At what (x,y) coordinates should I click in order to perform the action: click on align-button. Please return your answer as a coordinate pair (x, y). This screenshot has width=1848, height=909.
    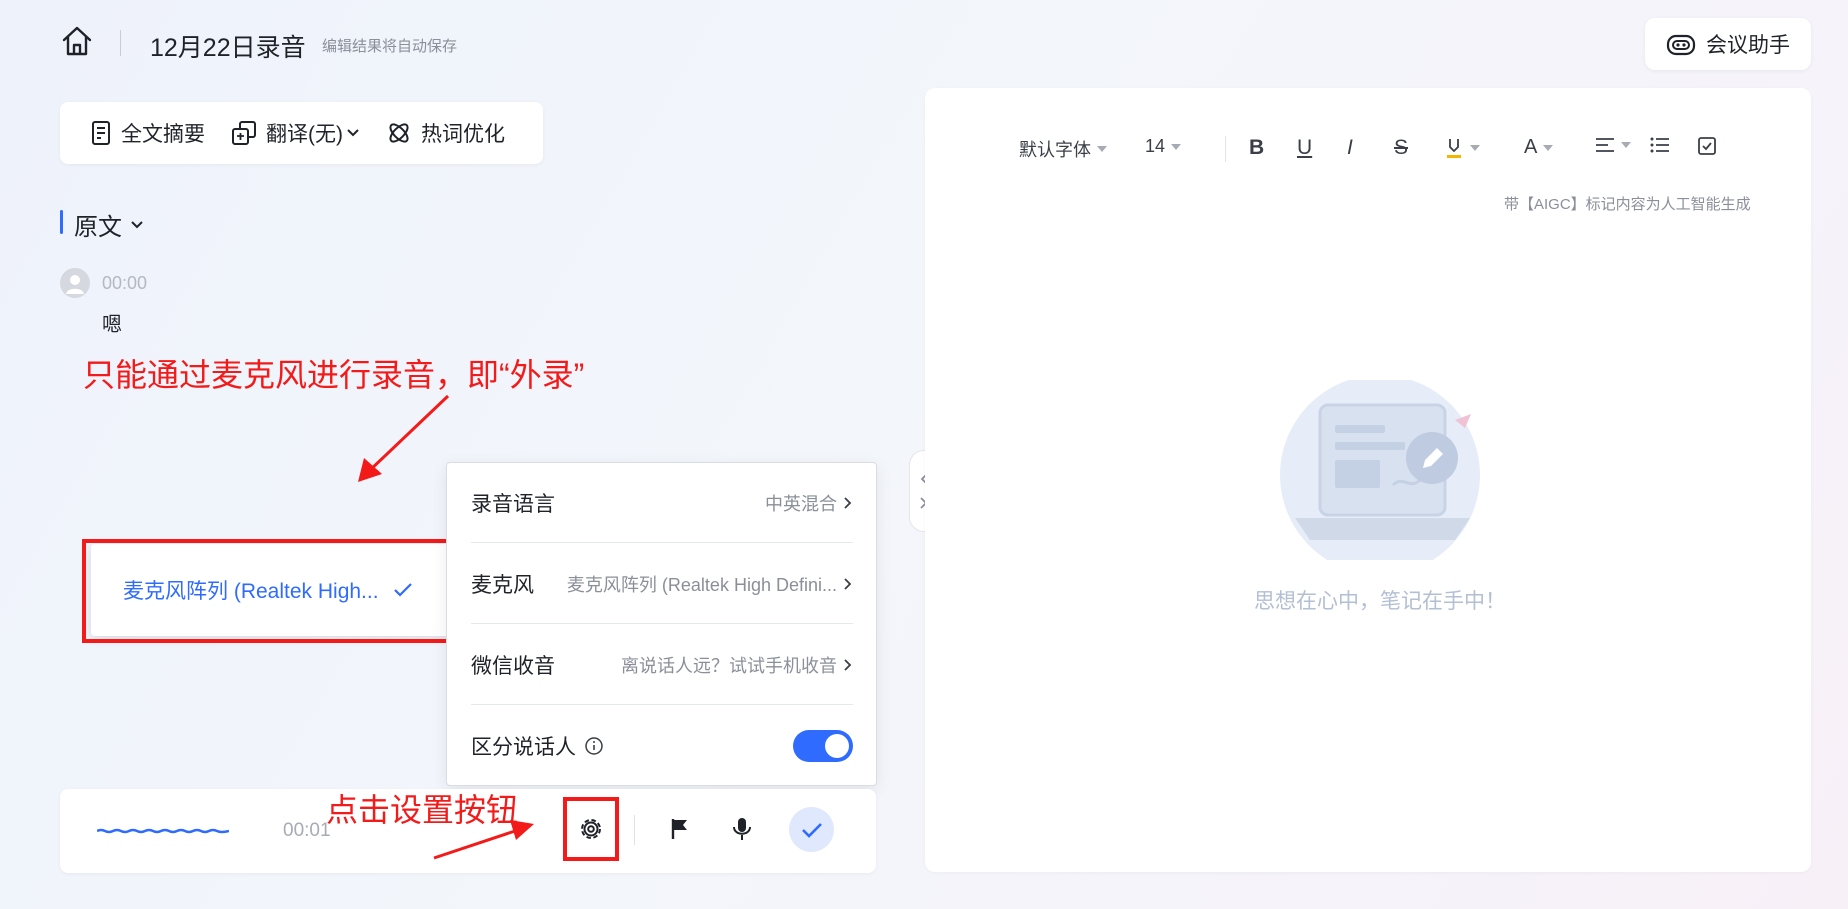
    Looking at the image, I should click on (1613, 145).